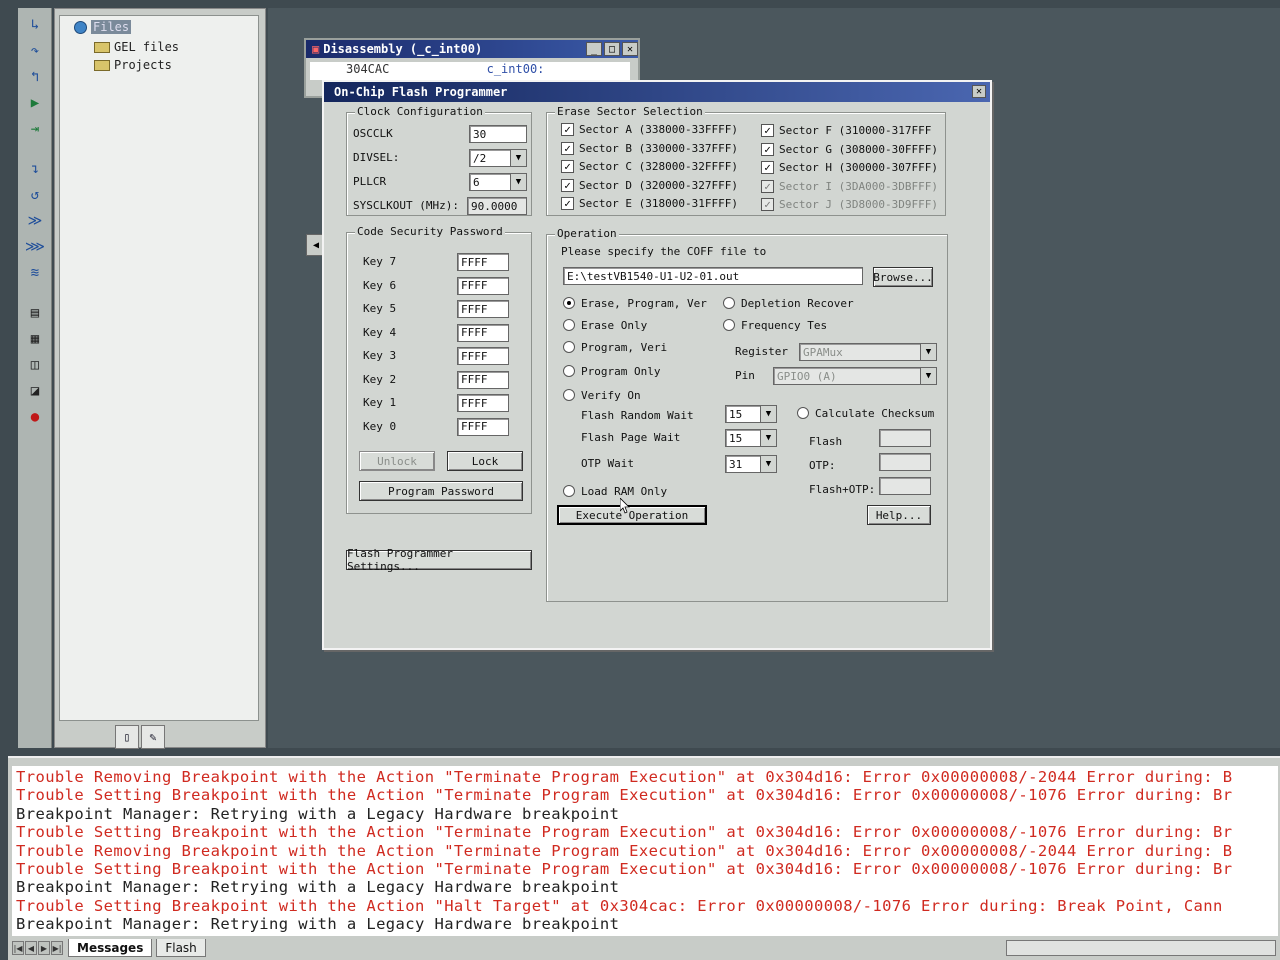 The image size is (1280, 960). I want to click on tree-item-label: GEL files, so click(147, 47).